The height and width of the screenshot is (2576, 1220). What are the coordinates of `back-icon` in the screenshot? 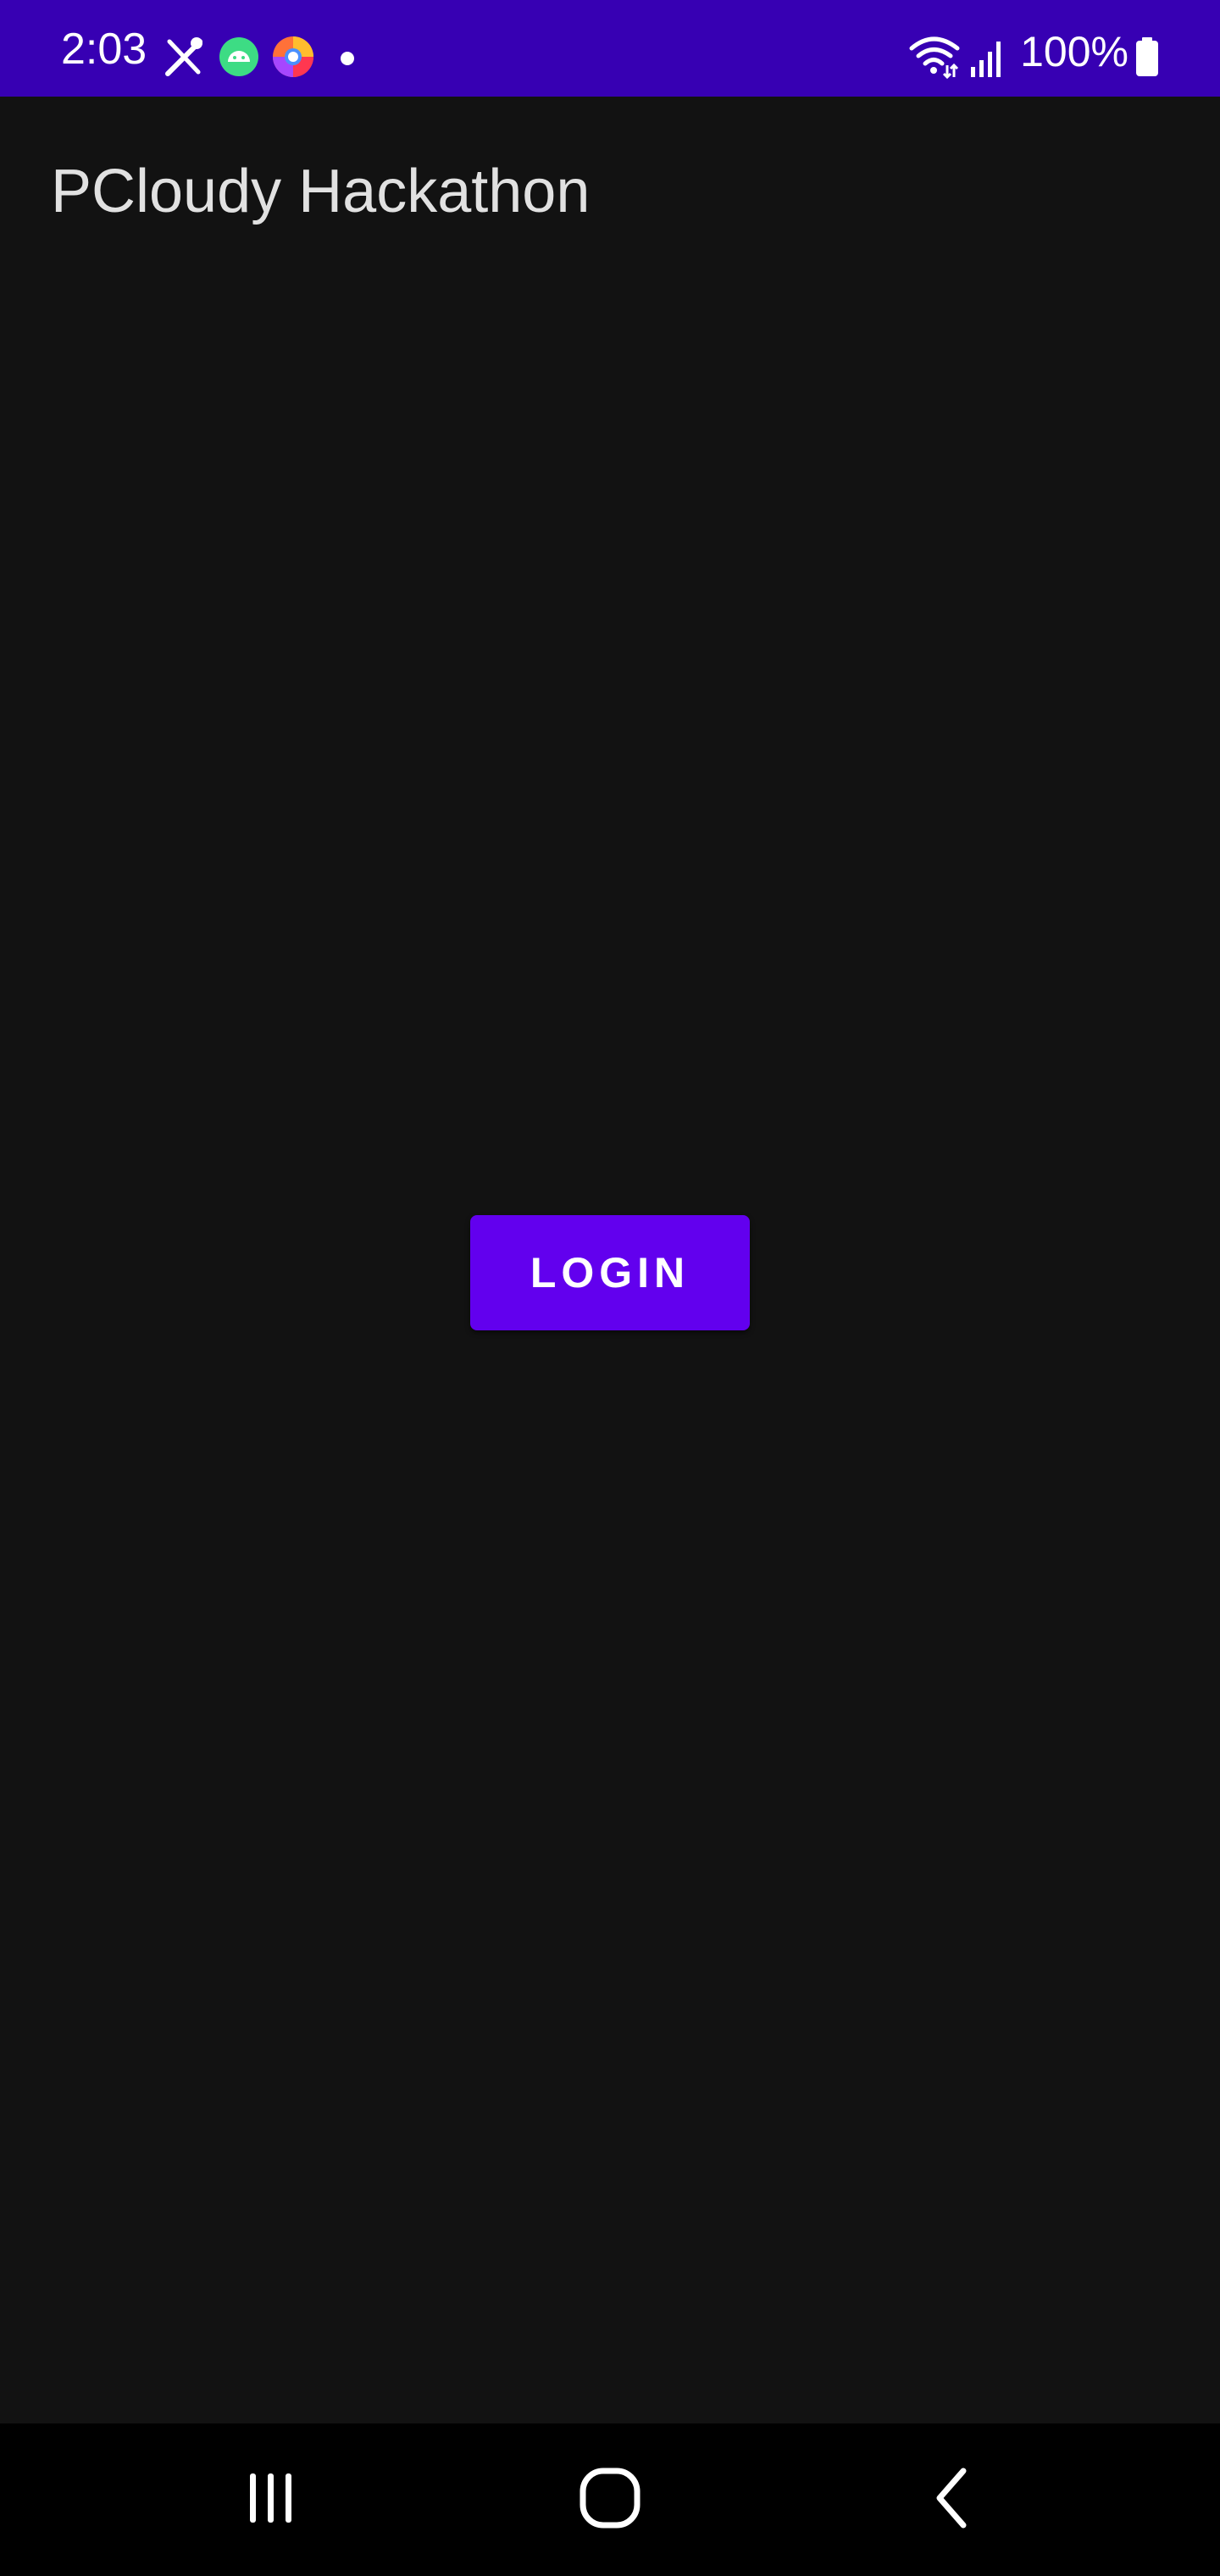 It's located at (952, 2500).